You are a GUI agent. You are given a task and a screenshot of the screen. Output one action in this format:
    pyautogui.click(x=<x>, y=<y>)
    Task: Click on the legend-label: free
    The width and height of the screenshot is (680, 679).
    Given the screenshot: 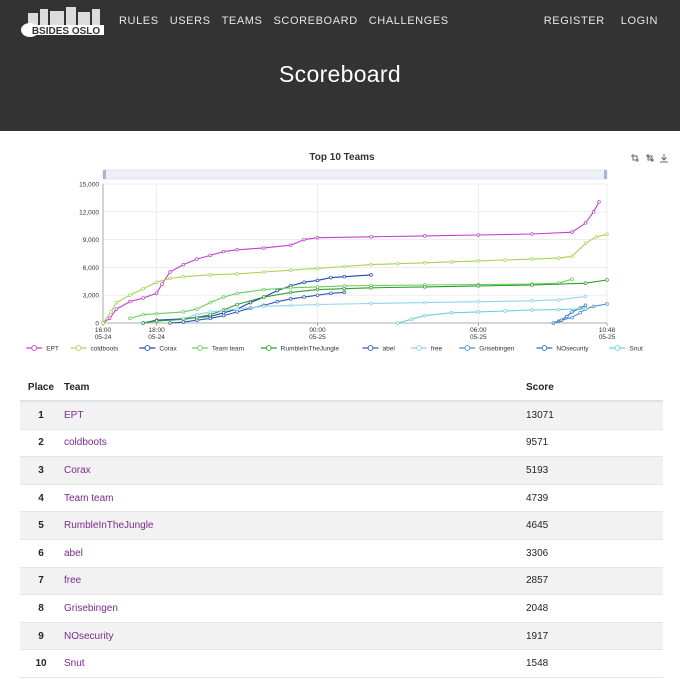 What is the action you would take?
    pyautogui.click(x=437, y=348)
    